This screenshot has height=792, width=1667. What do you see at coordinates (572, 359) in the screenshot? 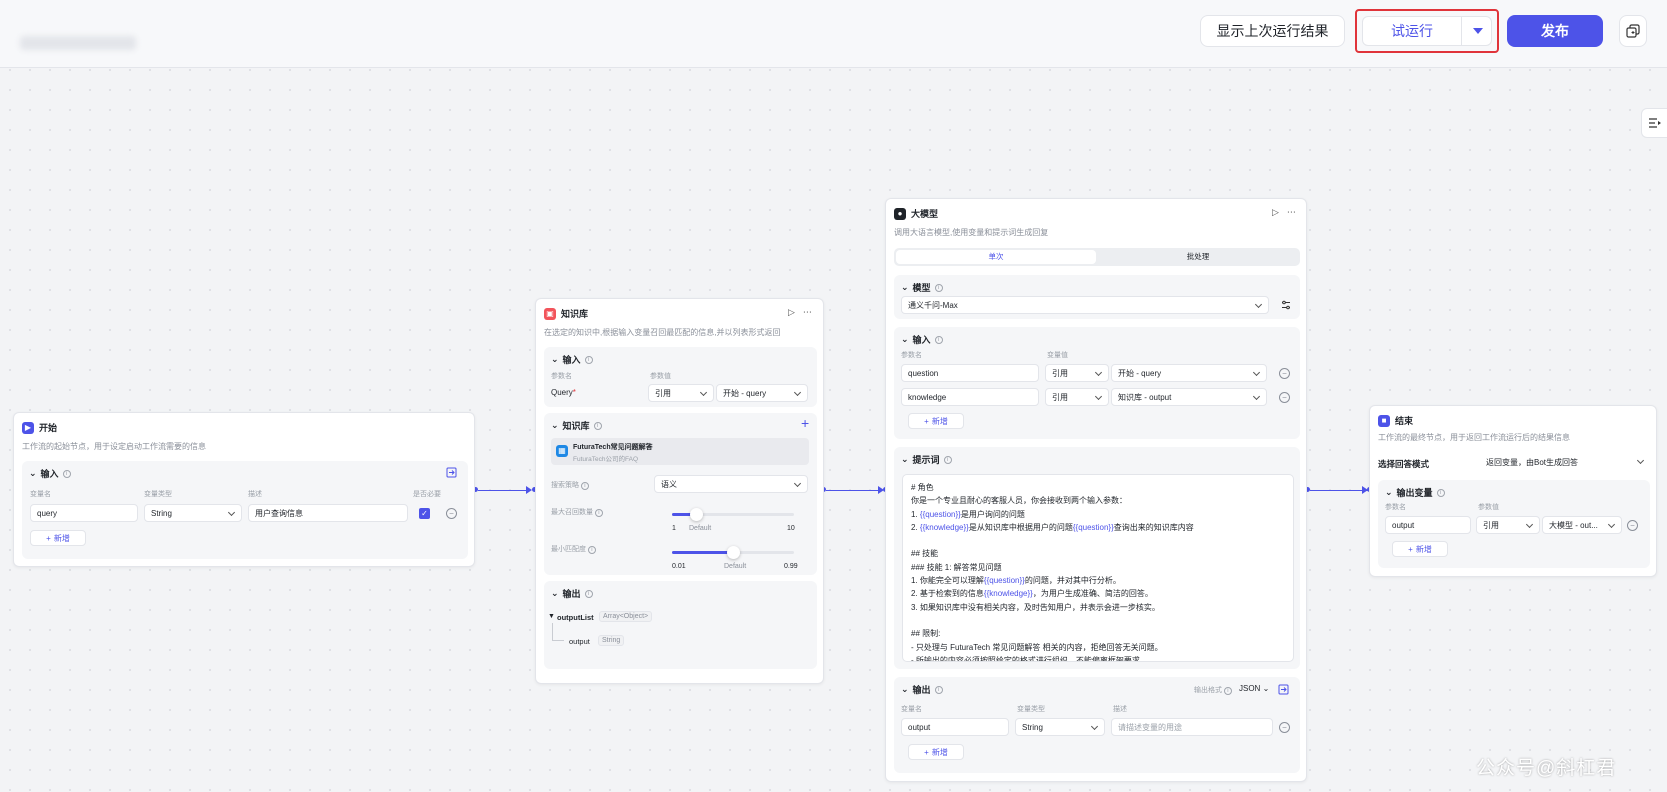
I see `kb-input-title: ⌄ 输入 i` at bounding box center [572, 359].